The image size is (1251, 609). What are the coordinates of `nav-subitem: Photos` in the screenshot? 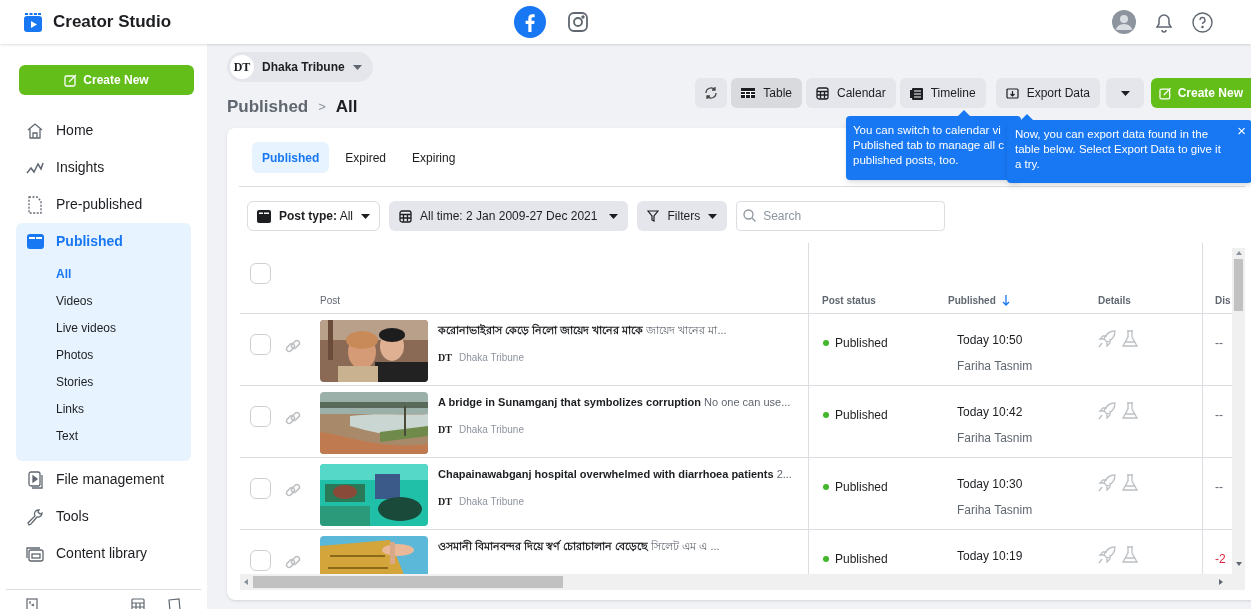 It's located at (103, 354).